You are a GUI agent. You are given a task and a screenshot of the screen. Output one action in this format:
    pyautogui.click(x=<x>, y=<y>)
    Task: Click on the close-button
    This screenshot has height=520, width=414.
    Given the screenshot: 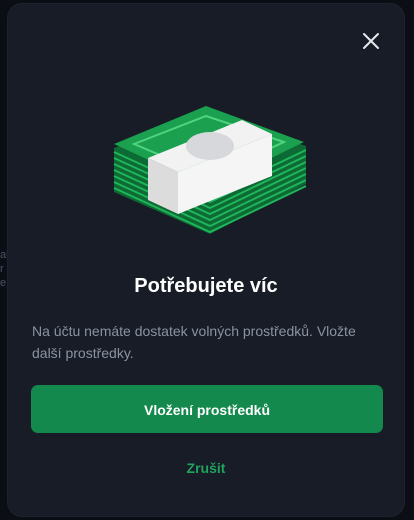 What is the action you would take?
    pyautogui.click(x=371, y=41)
    